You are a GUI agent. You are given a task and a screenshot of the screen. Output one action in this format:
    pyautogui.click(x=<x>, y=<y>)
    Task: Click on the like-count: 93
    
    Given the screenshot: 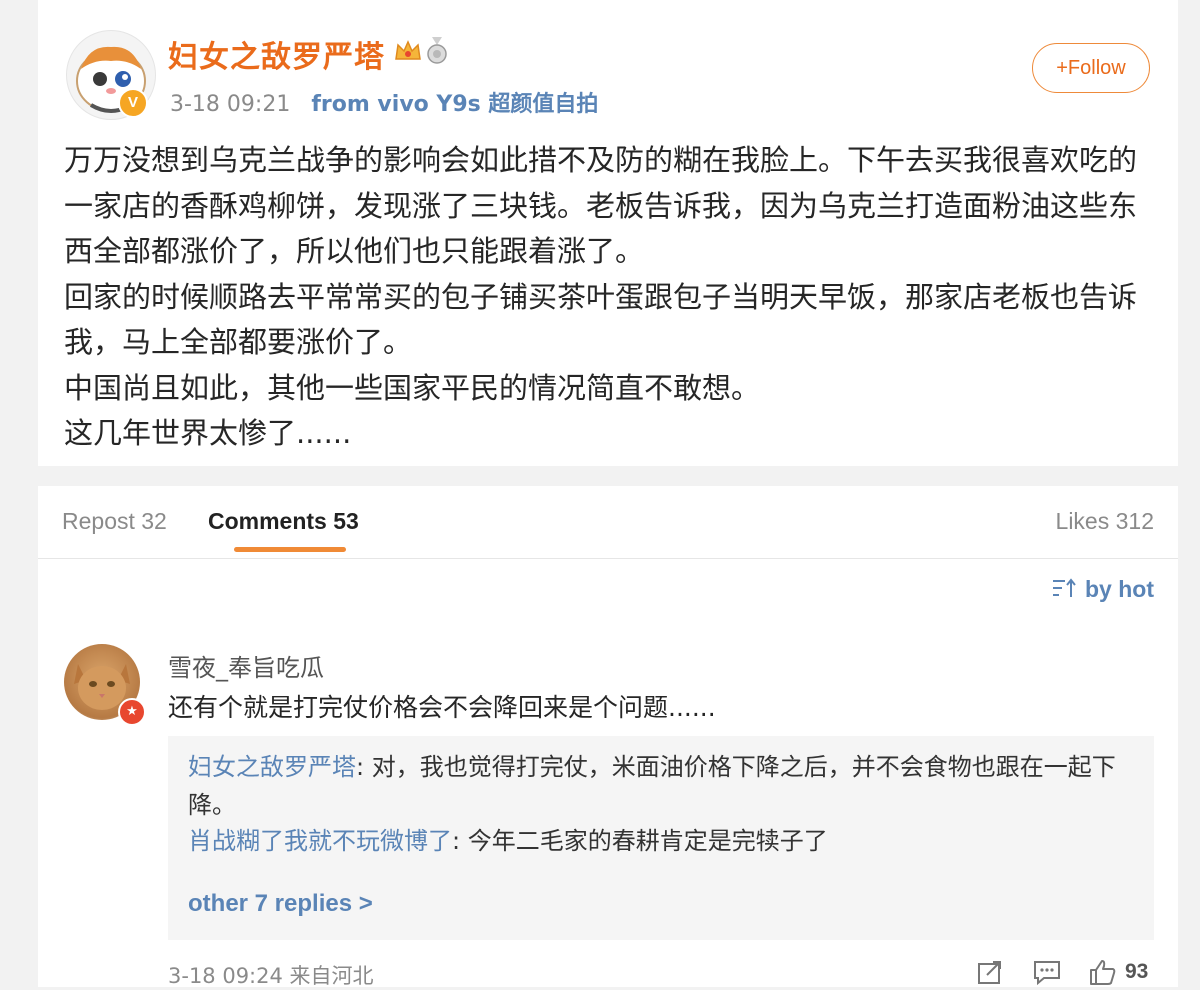 What is the action you would take?
    pyautogui.click(x=1137, y=971)
    